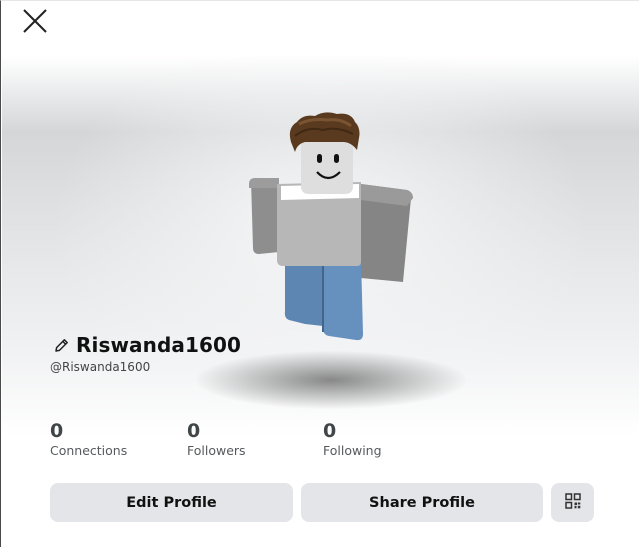  I want to click on stat-followers: 0 Followers, so click(216, 439).